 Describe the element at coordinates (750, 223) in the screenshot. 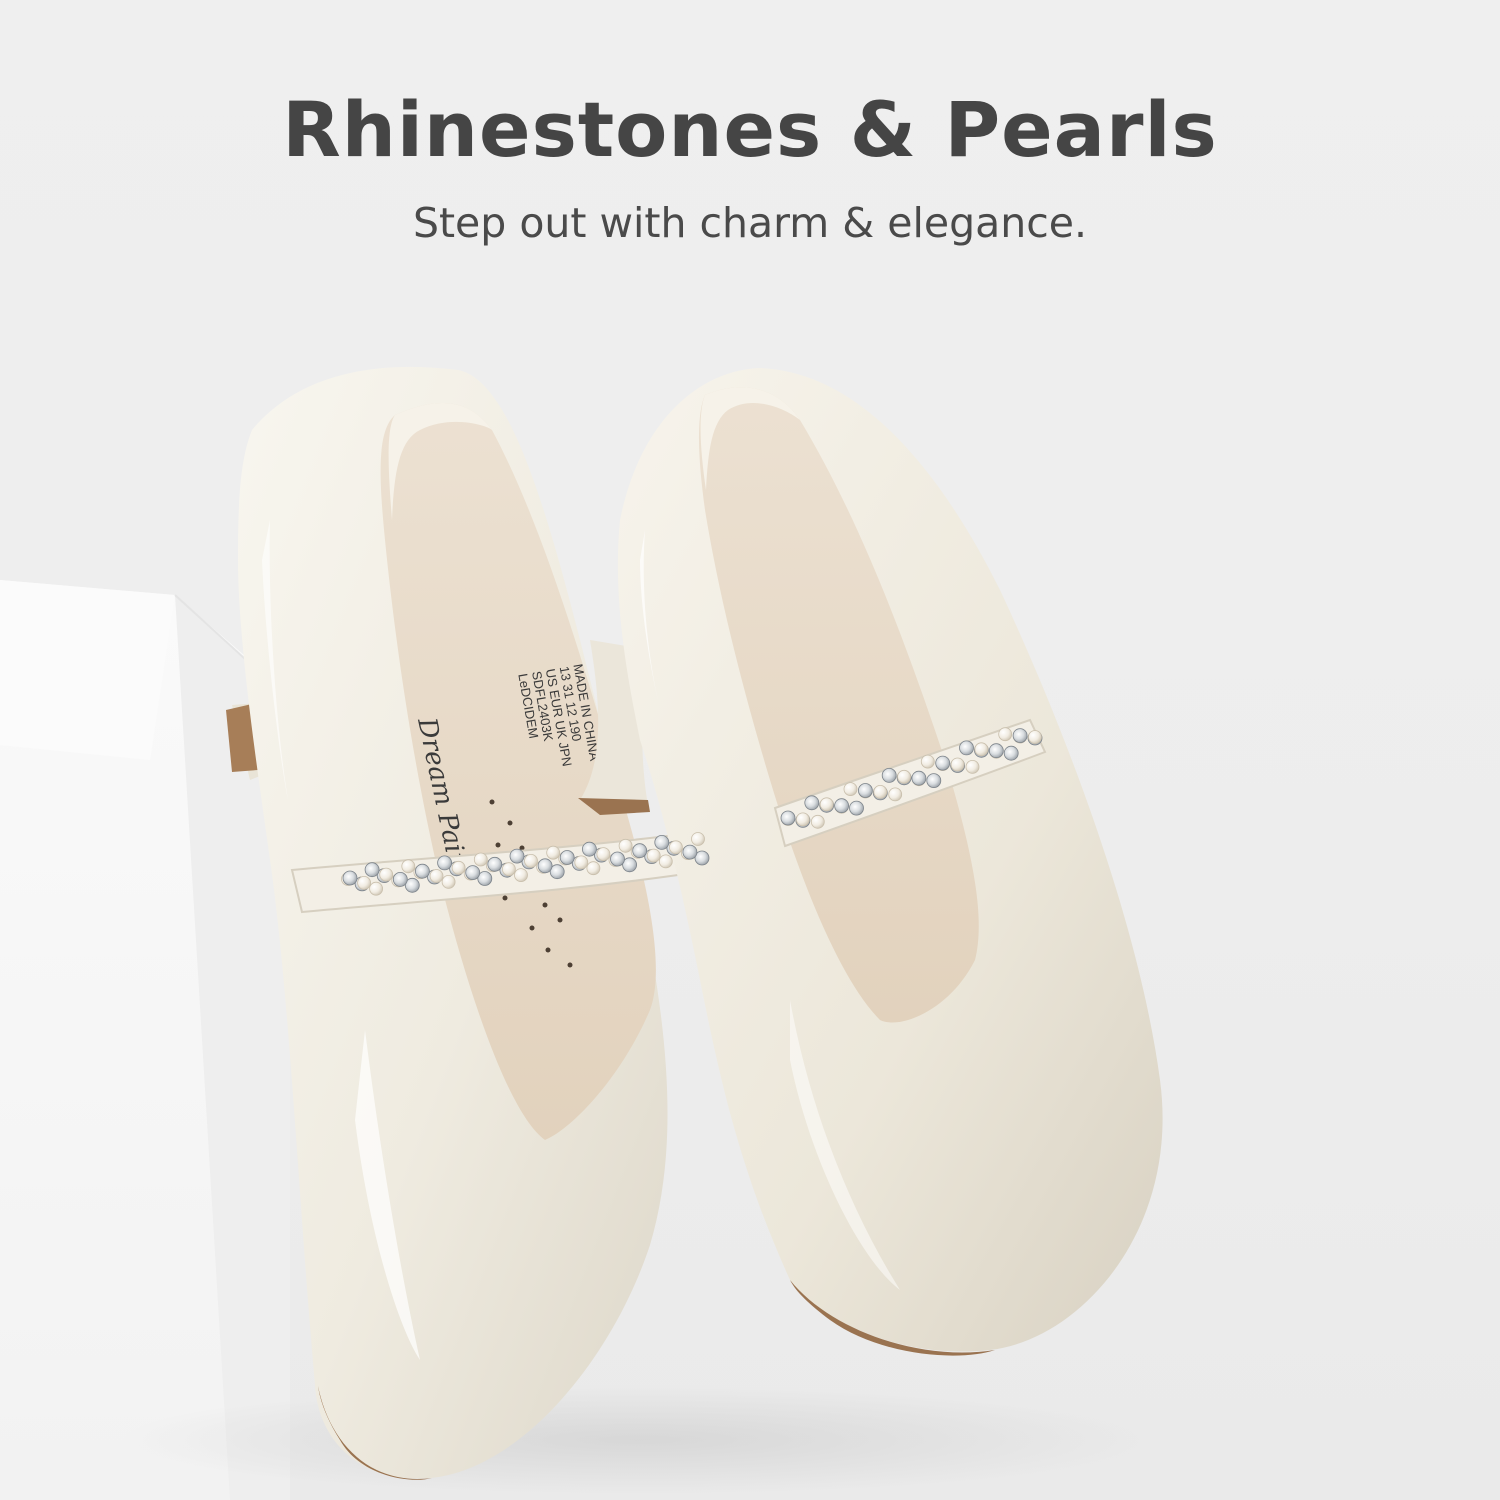

I see `page-subtitle: Step out with charm & elegance.` at that location.